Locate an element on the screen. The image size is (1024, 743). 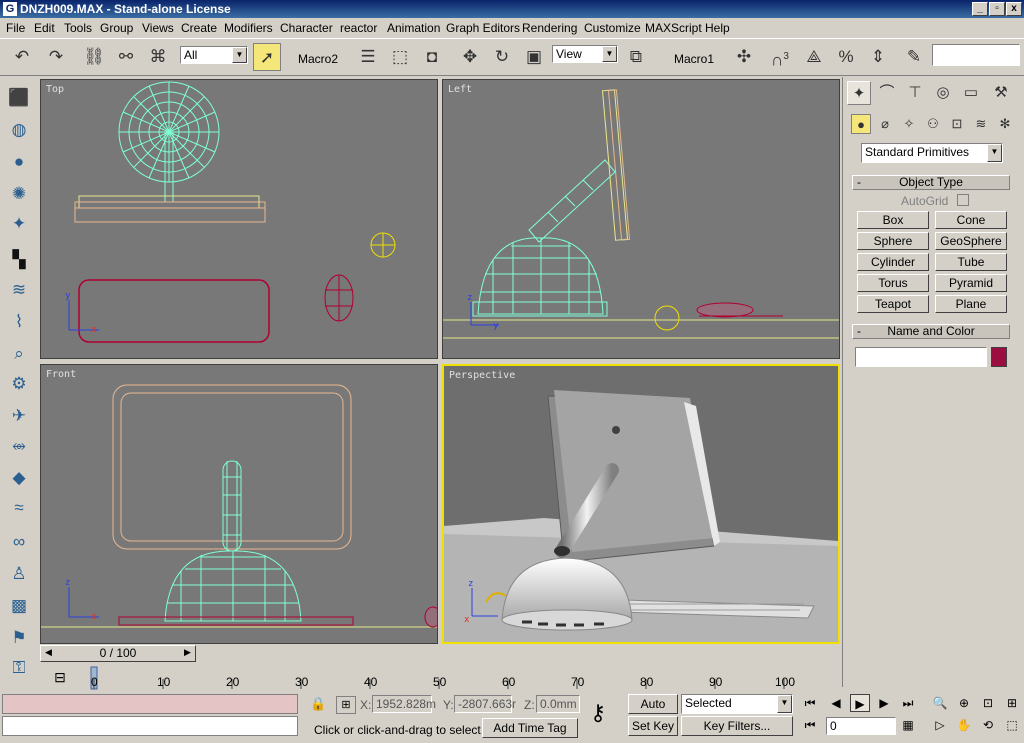
menu-rendering: Rendering is located at coordinates (549, 28).